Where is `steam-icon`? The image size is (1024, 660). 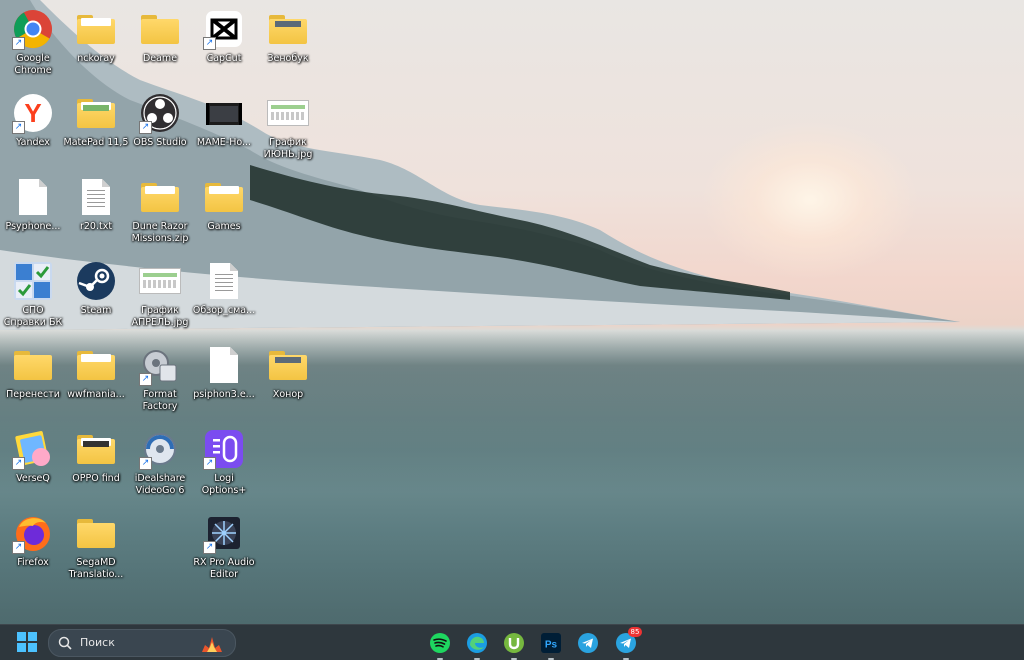
steam-icon is located at coordinates (96, 281).